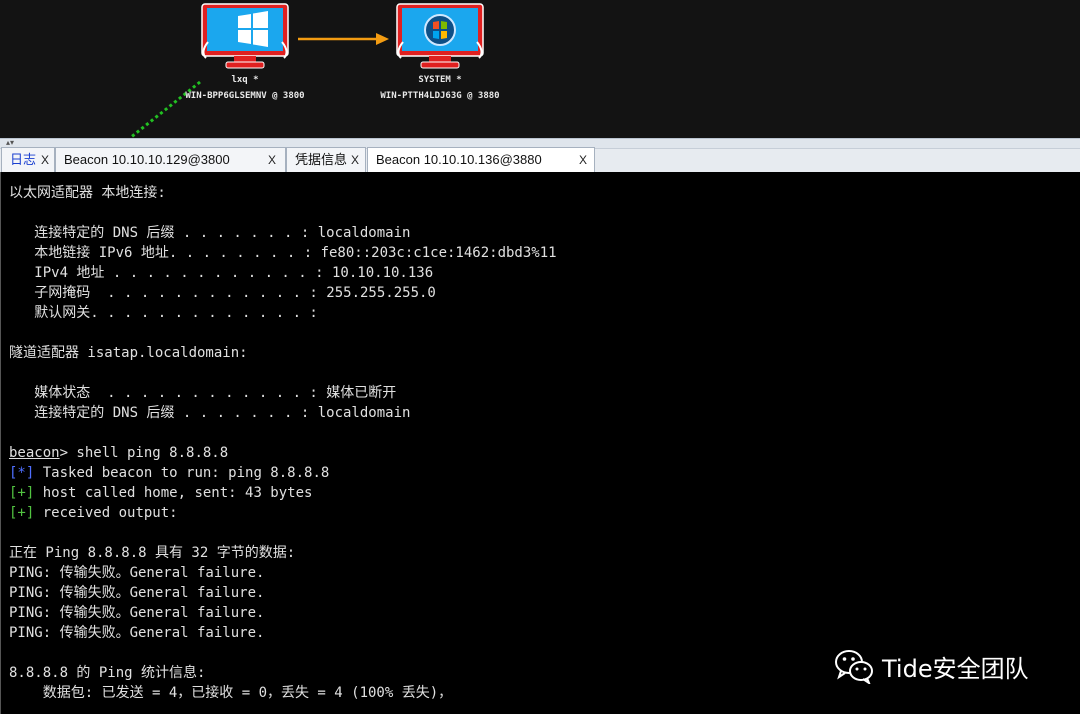 Image resolution: width=1080 pixels, height=714 pixels. Describe the element at coordinates (23, 159) in the screenshot. I see `tab-label: 日志` at that location.